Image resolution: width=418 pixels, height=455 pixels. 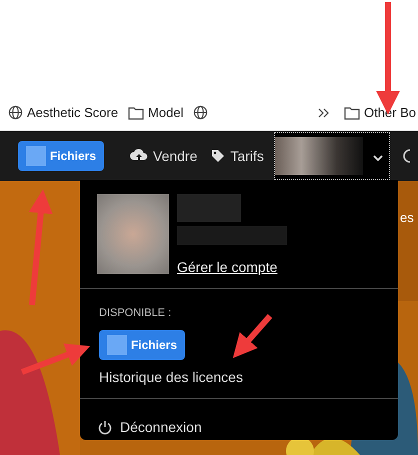 I want to click on license-history-link: Historique des licences, so click(x=171, y=377).